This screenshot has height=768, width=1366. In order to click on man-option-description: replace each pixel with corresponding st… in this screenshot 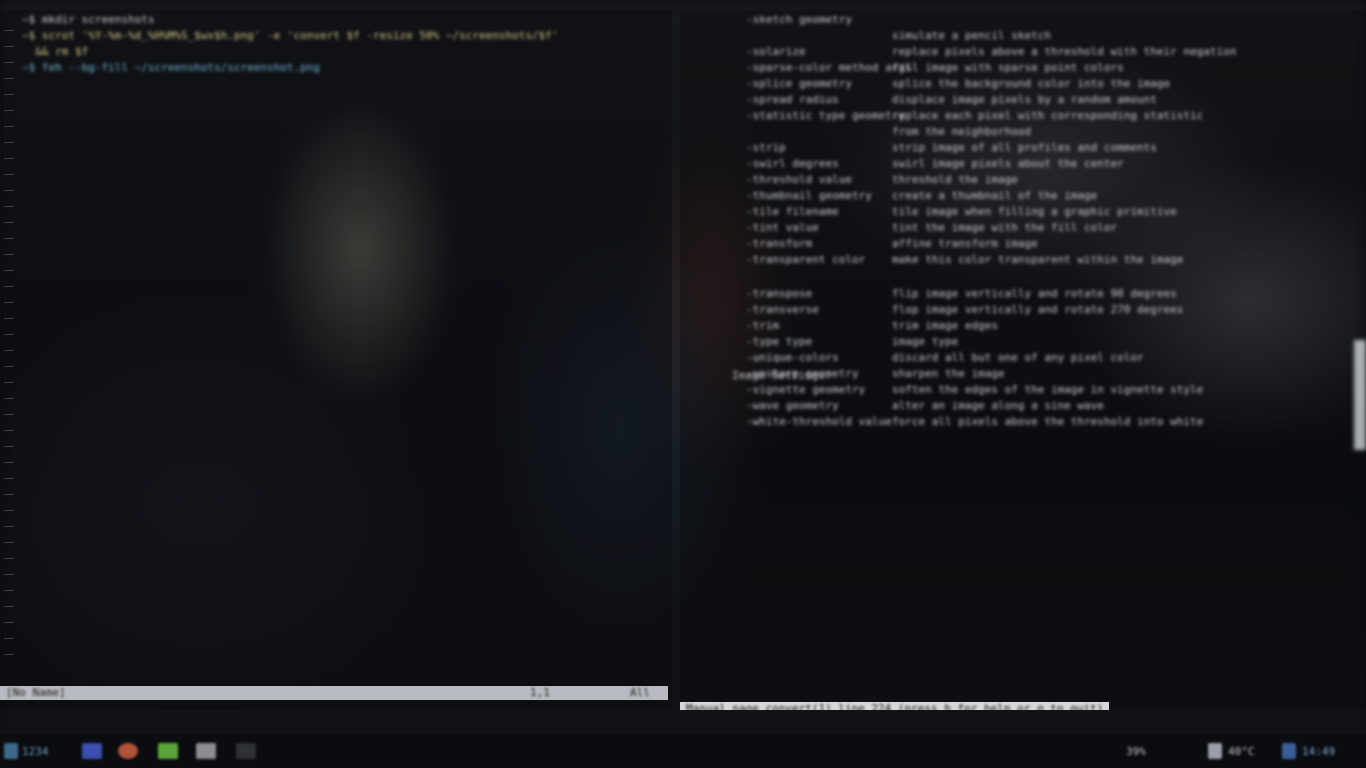, I will do `click(1048, 115)`.